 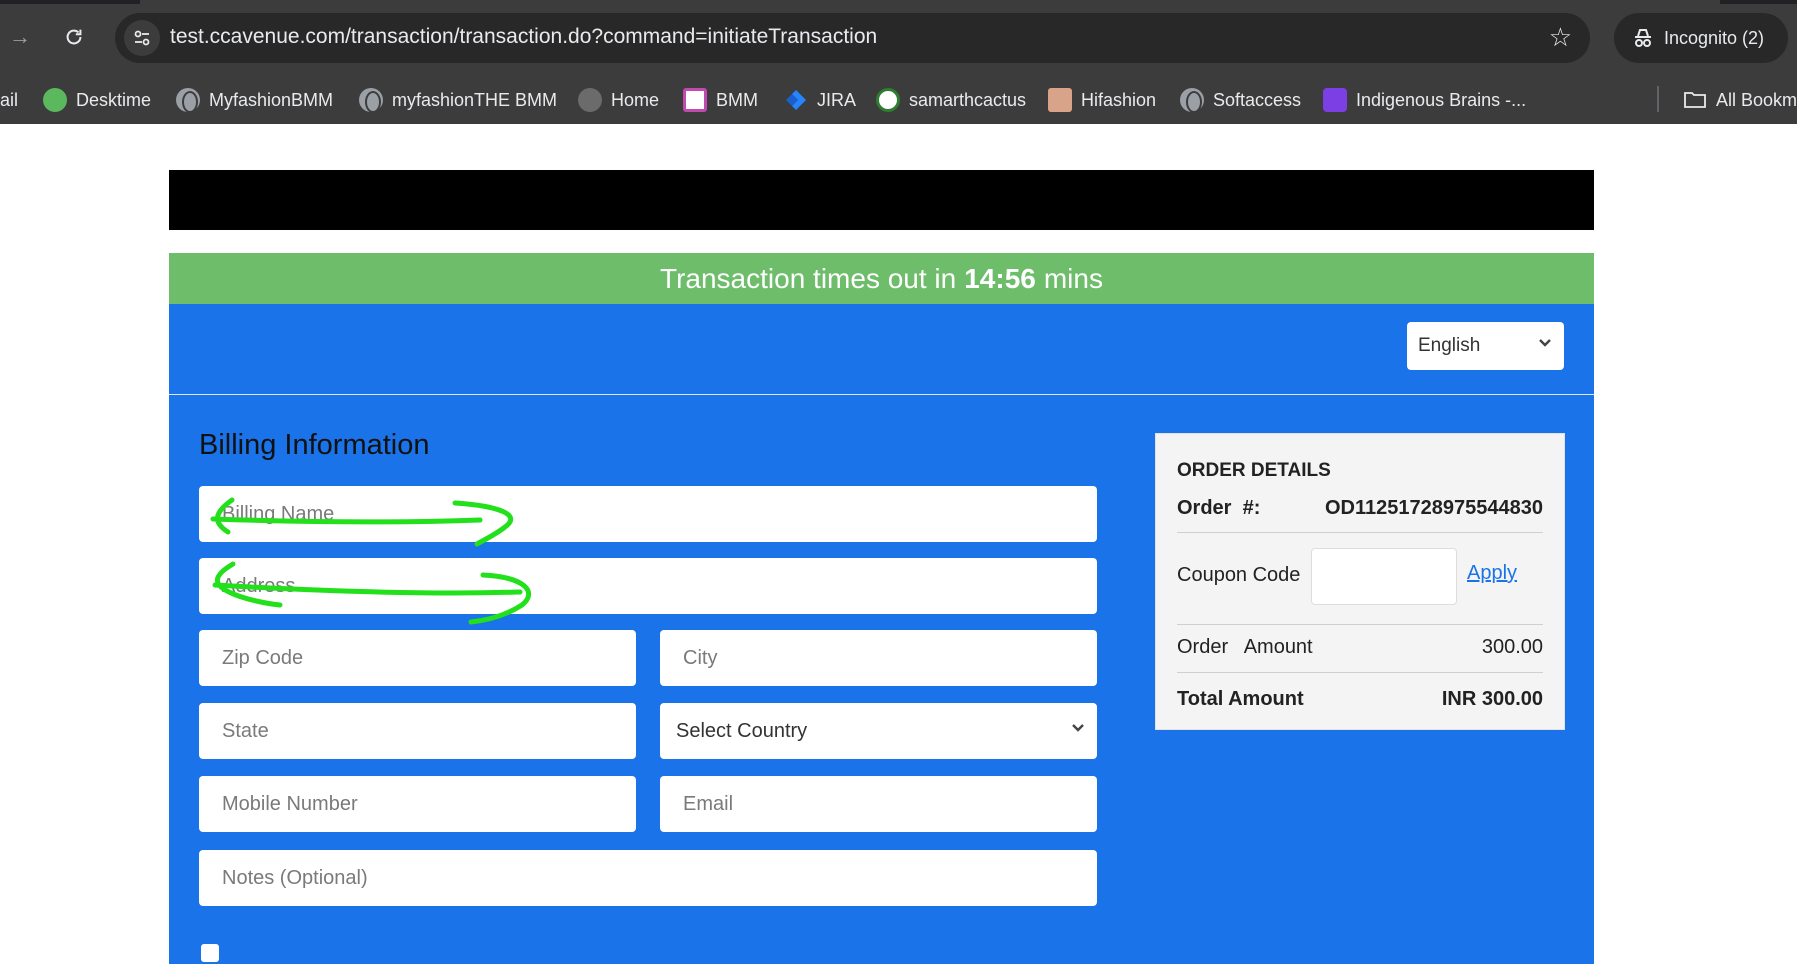 I want to click on language-select: English, so click(x=1485, y=346).